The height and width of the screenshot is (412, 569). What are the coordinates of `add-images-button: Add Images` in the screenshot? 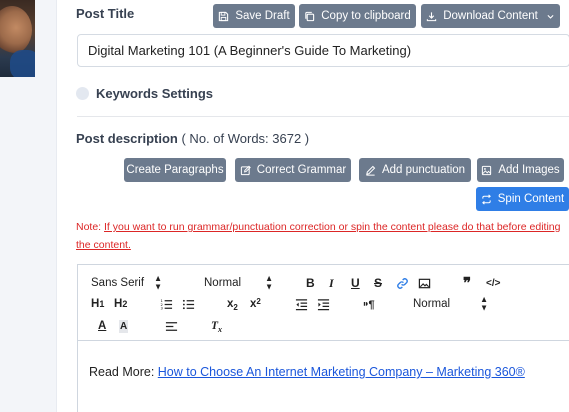 It's located at (520, 170).